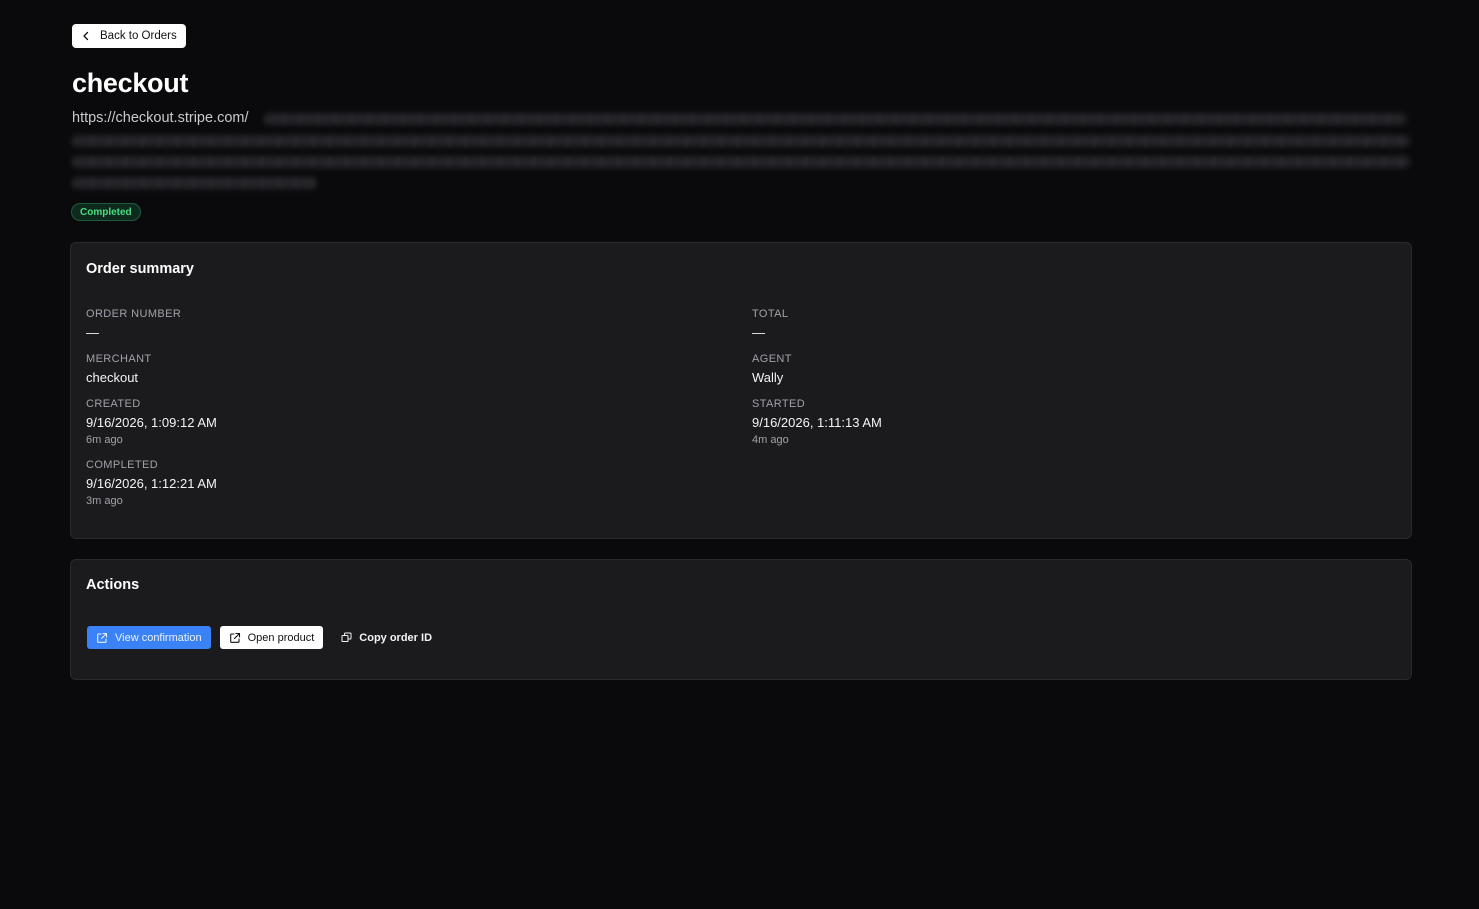  I want to click on view-confirmation-button: View confirmation, so click(149, 637).